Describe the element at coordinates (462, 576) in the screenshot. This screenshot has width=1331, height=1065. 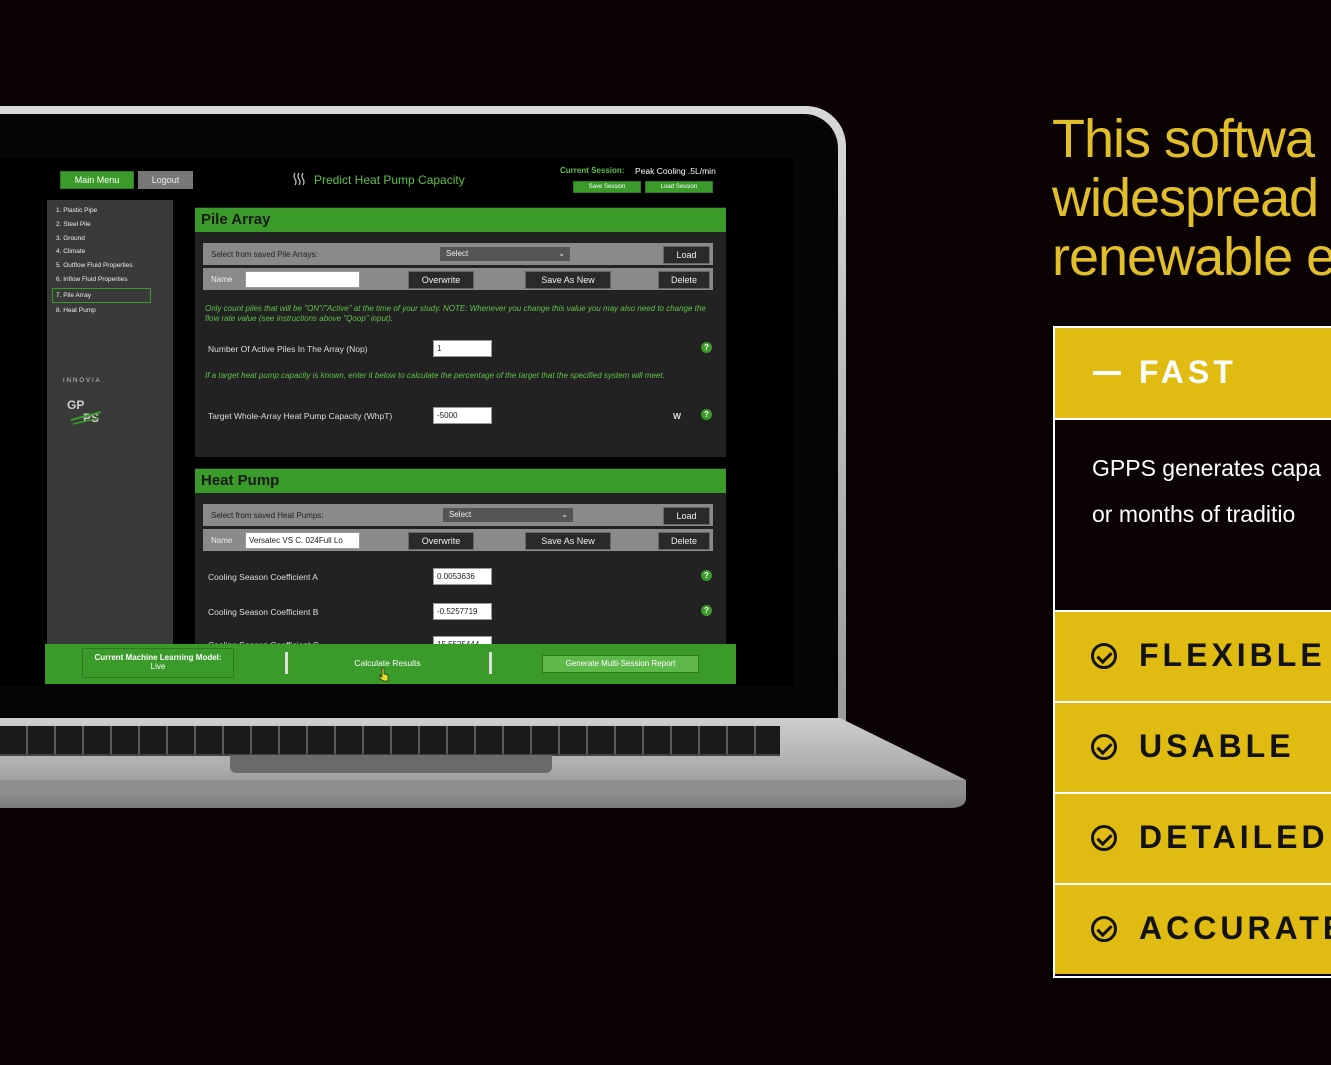
I see `coef-a-input: 0.0053636` at that location.